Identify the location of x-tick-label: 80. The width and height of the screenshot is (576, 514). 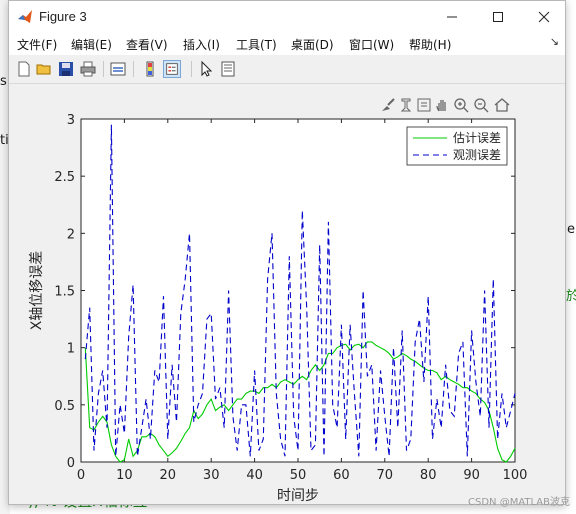
(428, 475).